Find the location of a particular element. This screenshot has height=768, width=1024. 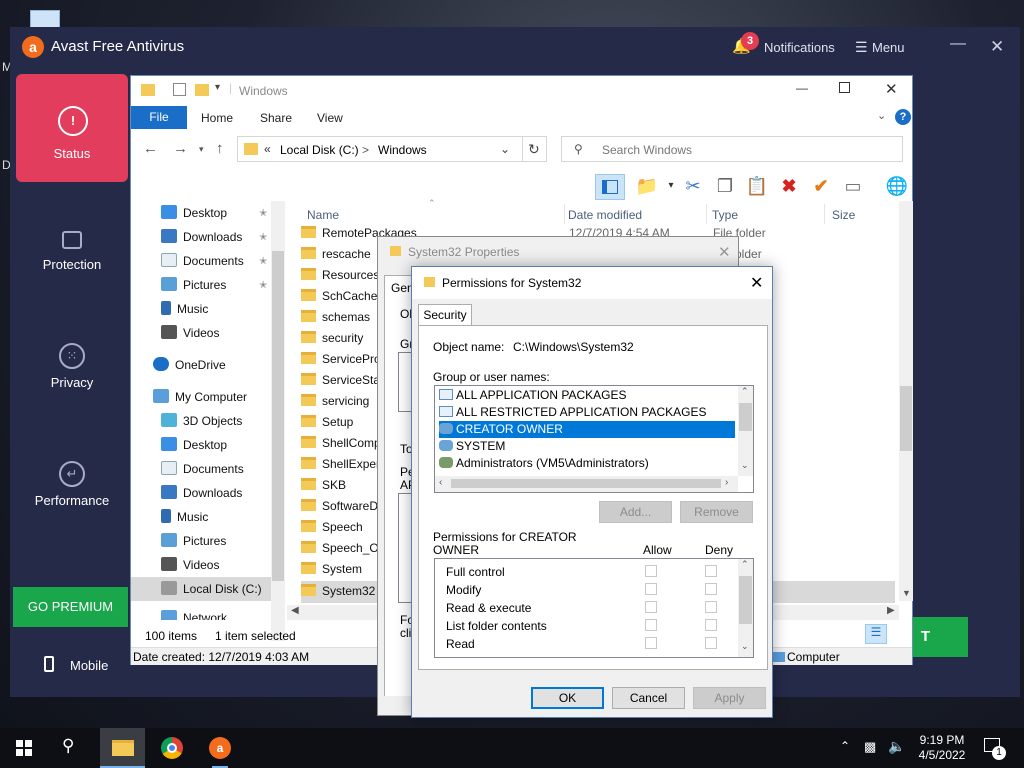

nav-protection: Protection is located at coordinates (72, 257).